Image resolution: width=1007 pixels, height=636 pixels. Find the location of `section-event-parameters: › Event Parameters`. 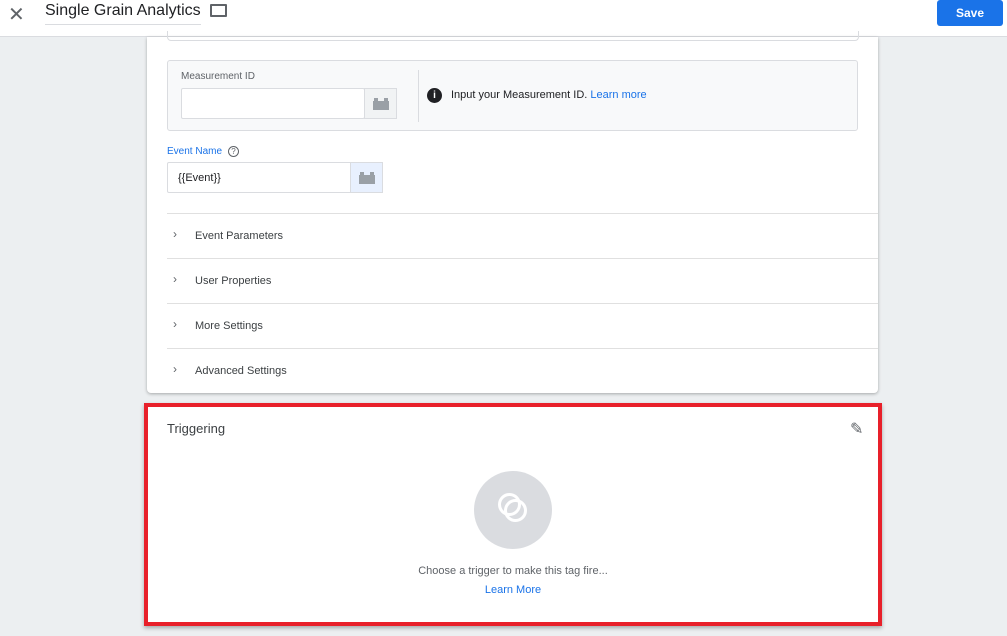

section-event-parameters: › Event Parameters is located at coordinates (522, 235).